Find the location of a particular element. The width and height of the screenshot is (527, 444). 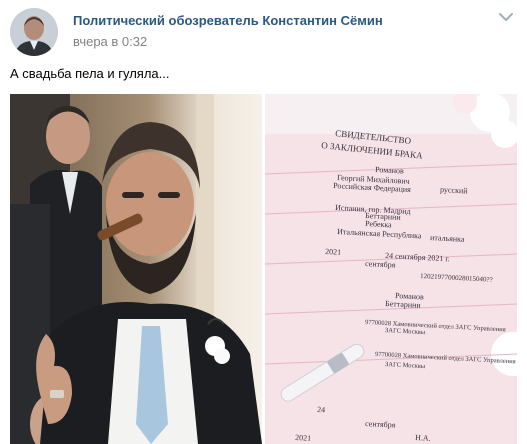

cert-bride-nationality: итальянка is located at coordinates (447, 238).